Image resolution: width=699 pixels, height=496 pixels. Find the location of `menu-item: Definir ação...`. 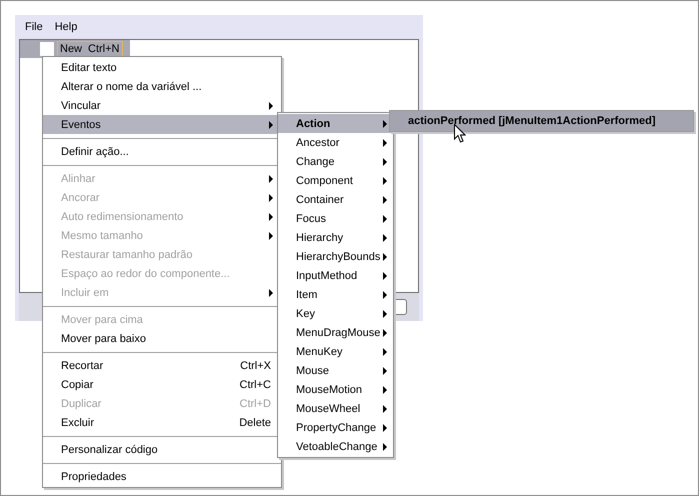

menu-item: Definir ação... is located at coordinates (162, 151).